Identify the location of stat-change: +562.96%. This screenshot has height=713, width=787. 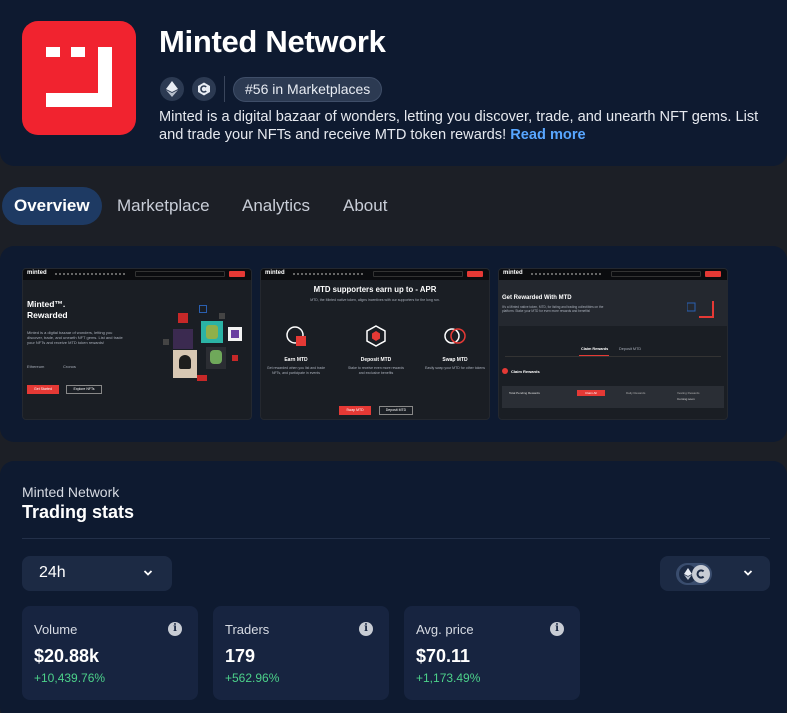
(252, 678).